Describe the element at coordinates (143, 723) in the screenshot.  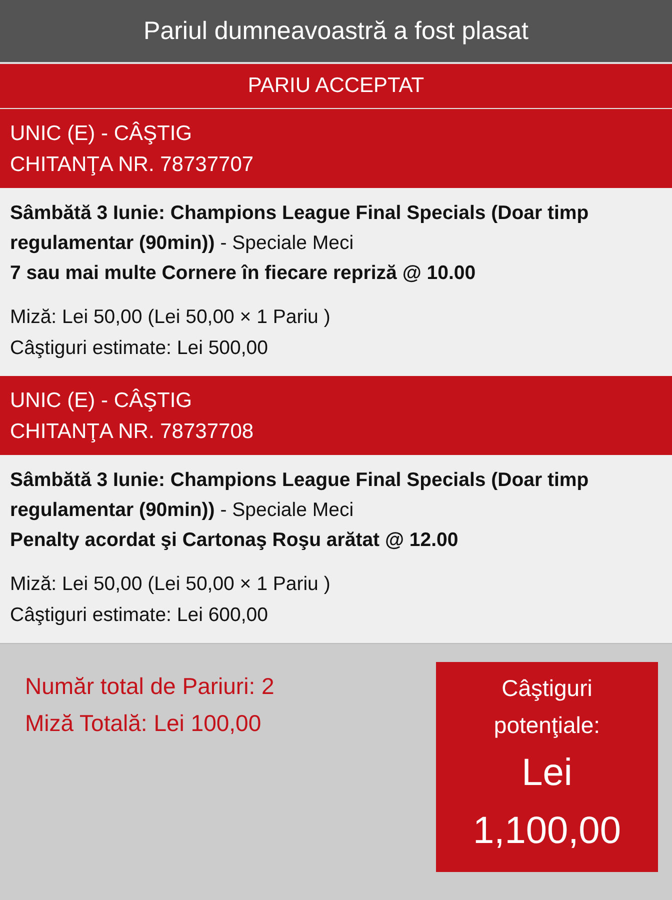
I see `total-stake: Miză Totală: Lei 100,00` at that location.